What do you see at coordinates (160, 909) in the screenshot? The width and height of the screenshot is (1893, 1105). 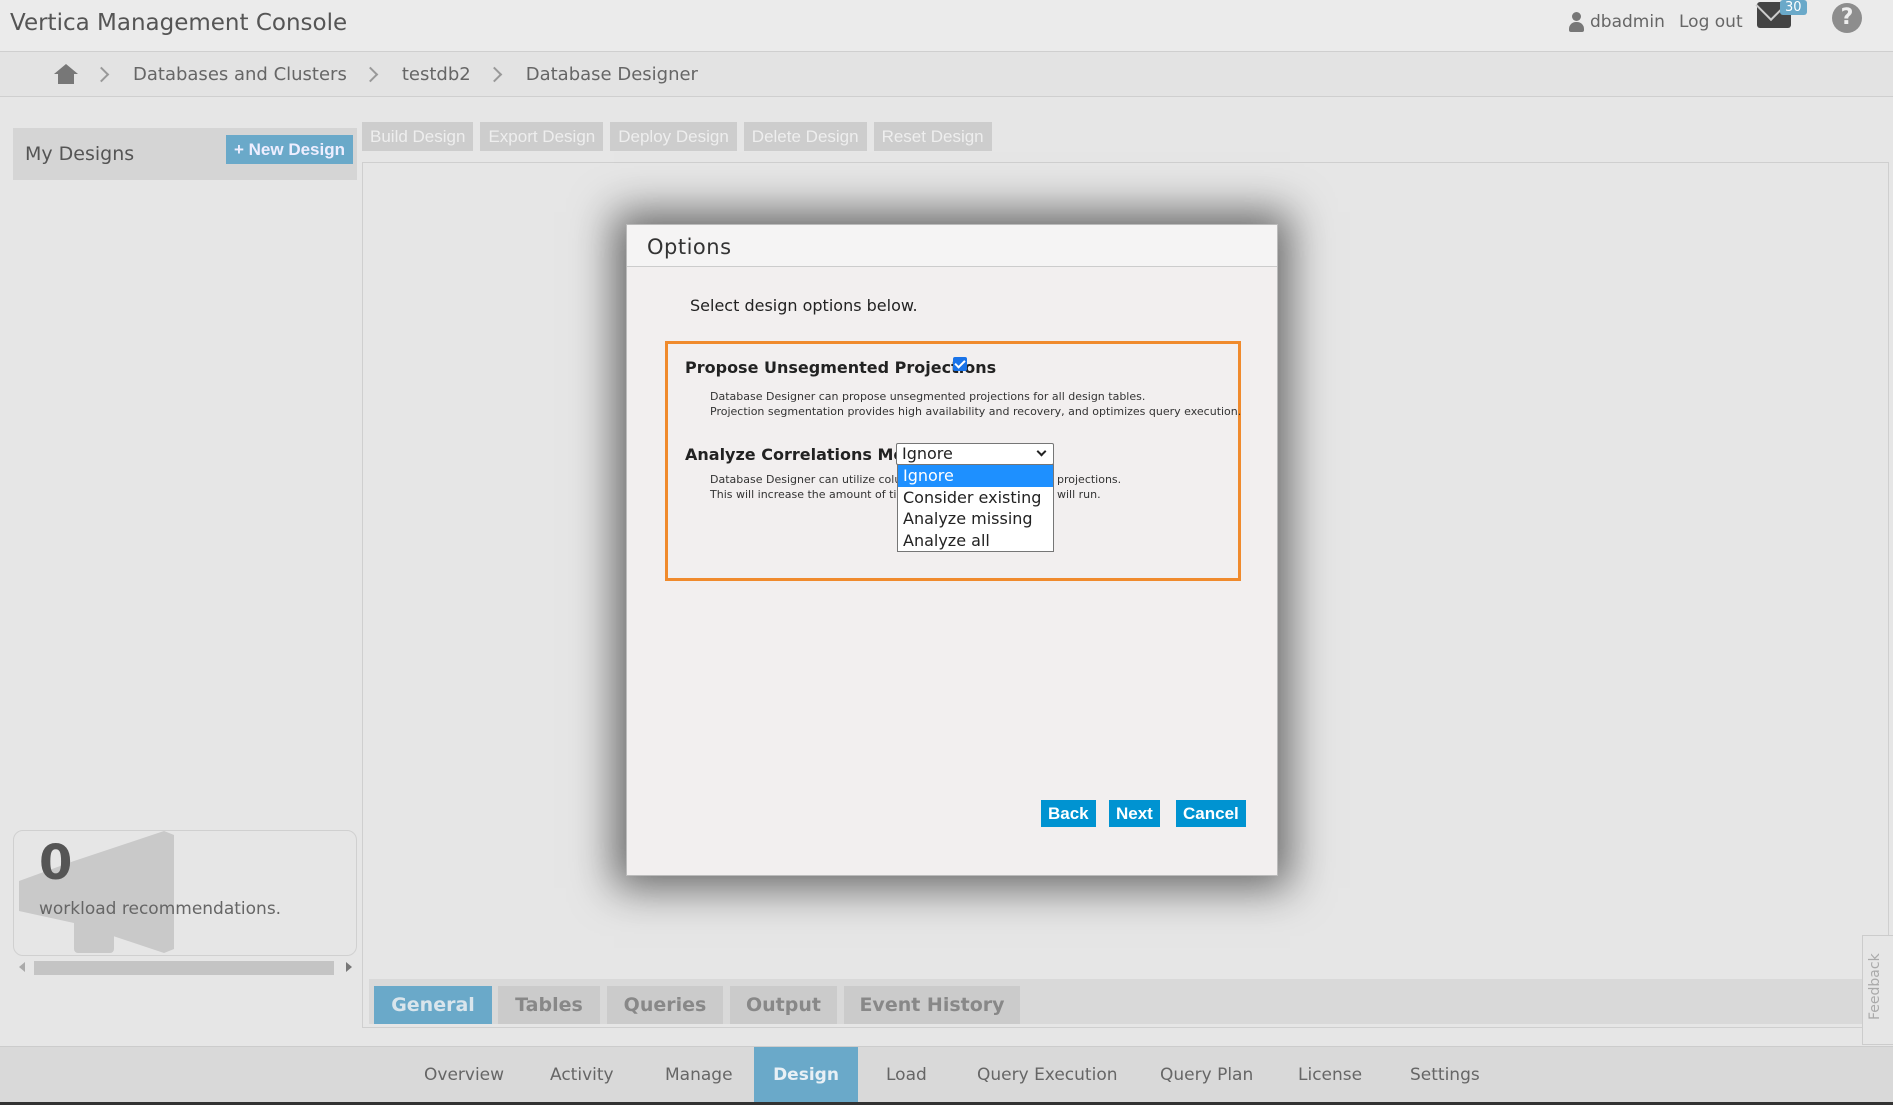 I see `workload-text: workload recommendations.` at bounding box center [160, 909].